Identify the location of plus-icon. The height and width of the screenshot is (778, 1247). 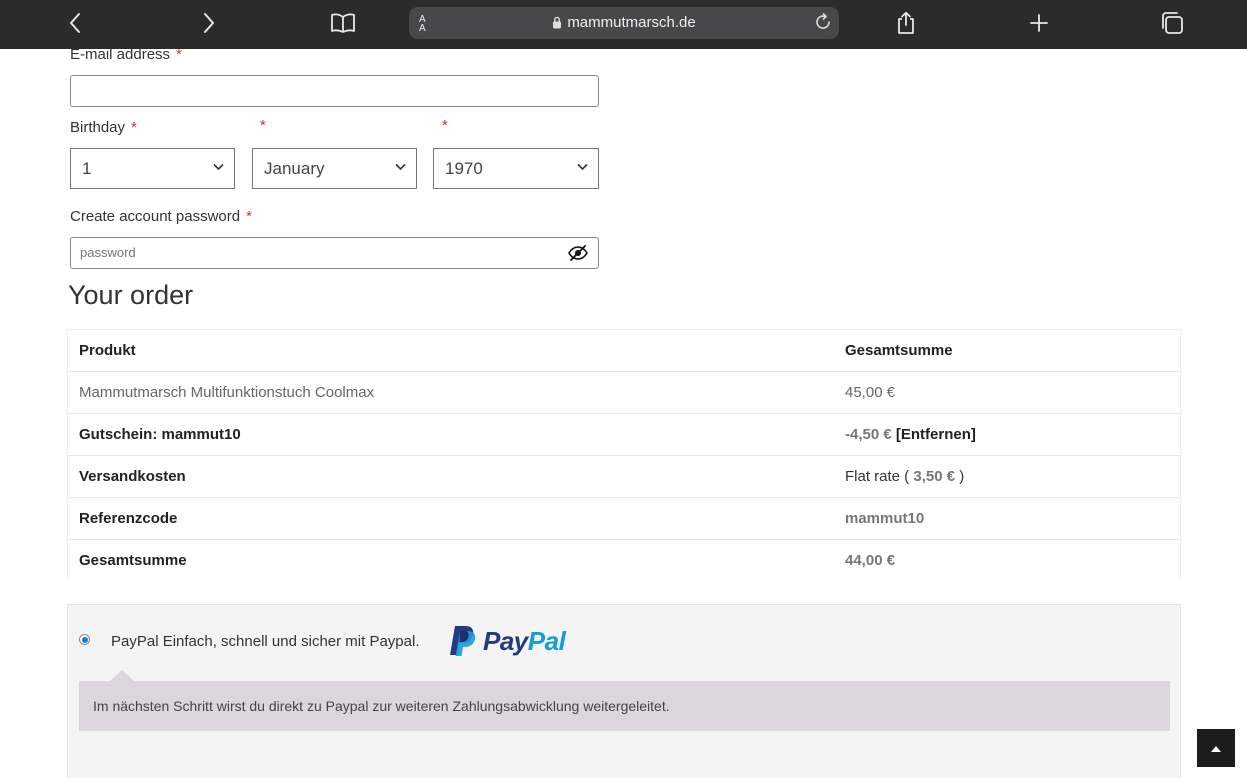
(1039, 23).